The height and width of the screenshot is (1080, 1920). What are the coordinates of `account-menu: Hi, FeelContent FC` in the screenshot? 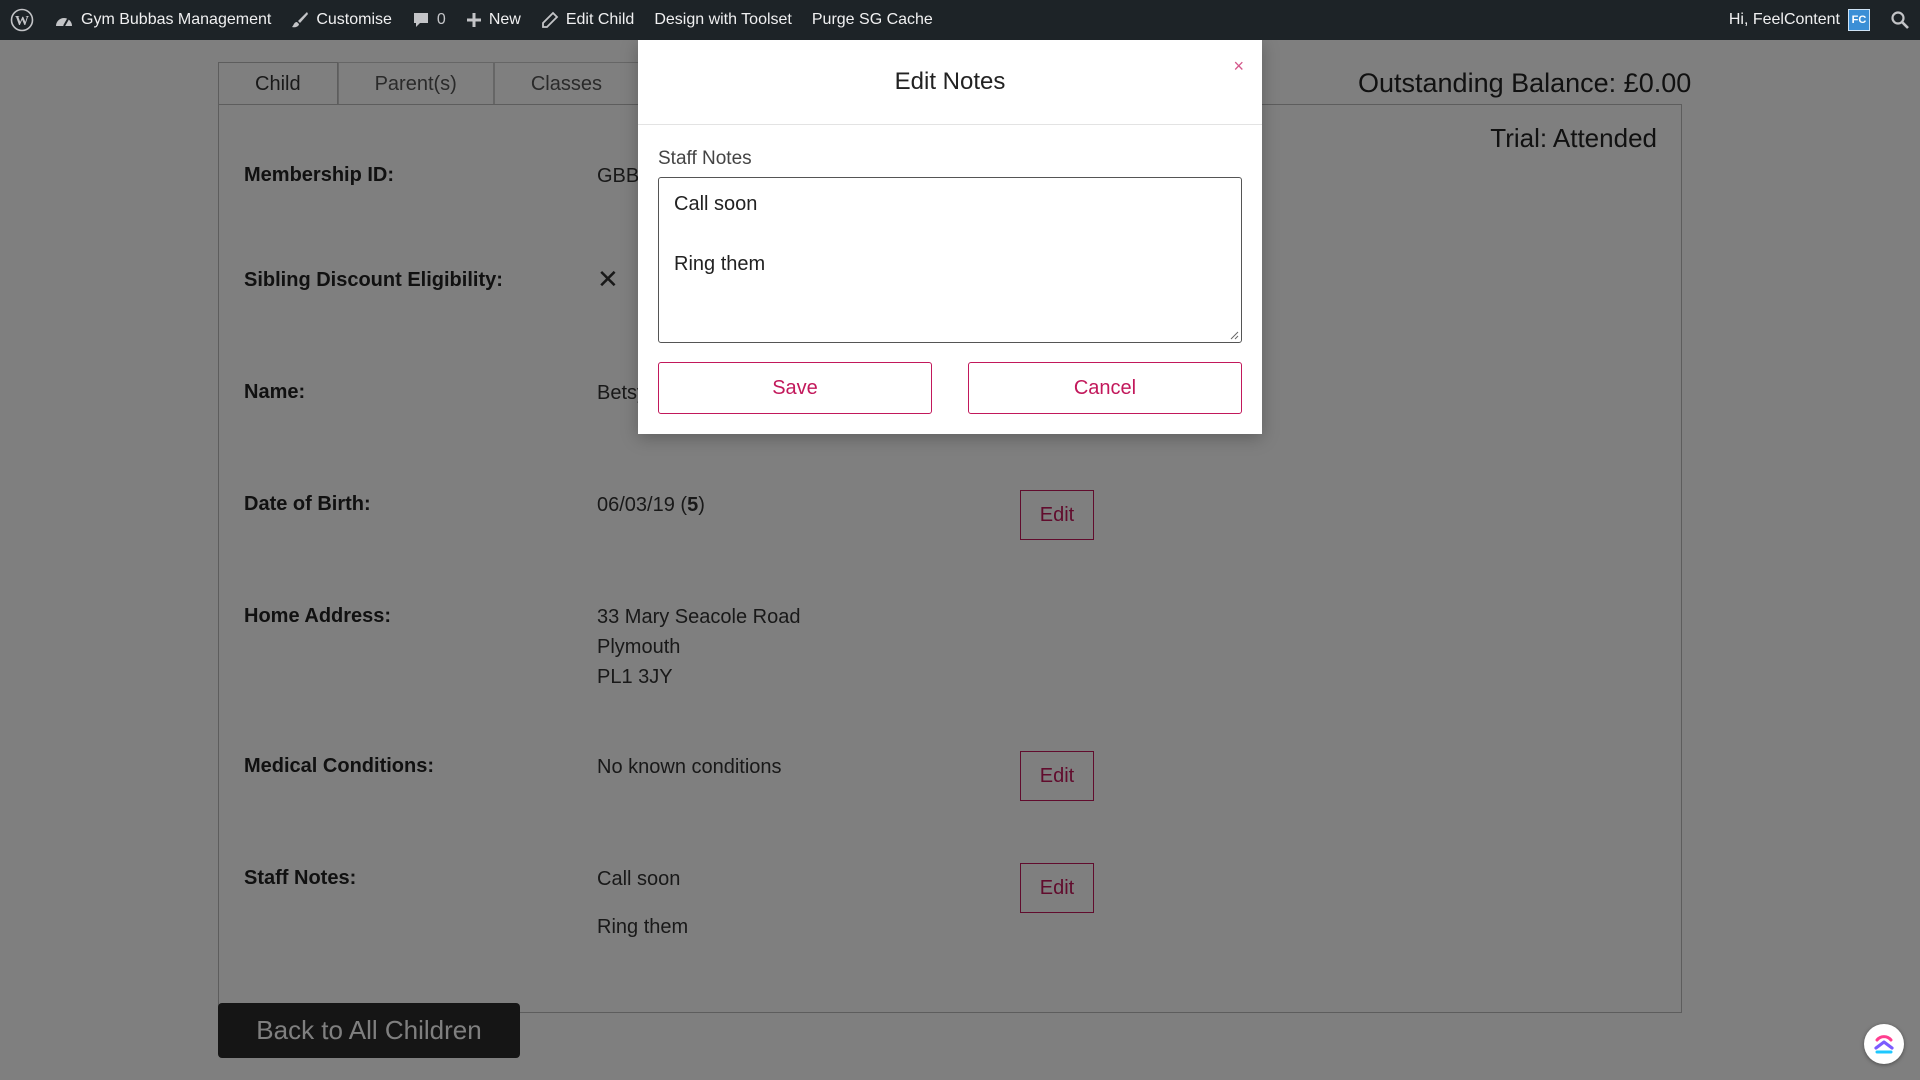 It's located at (1799, 20).